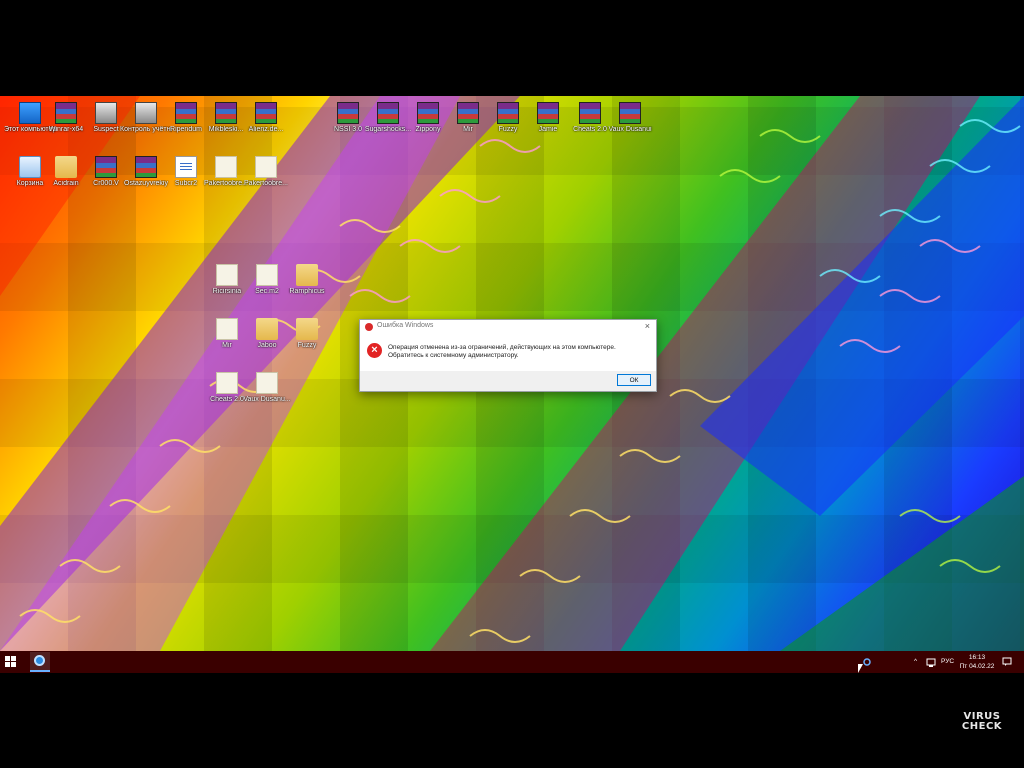 This screenshot has height=768, width=1024. Describe the element at coordinates (512, 662) in the screenshot. I see `taskbar: ^ РУС 16:13 Пт 04.02.22` at that location.